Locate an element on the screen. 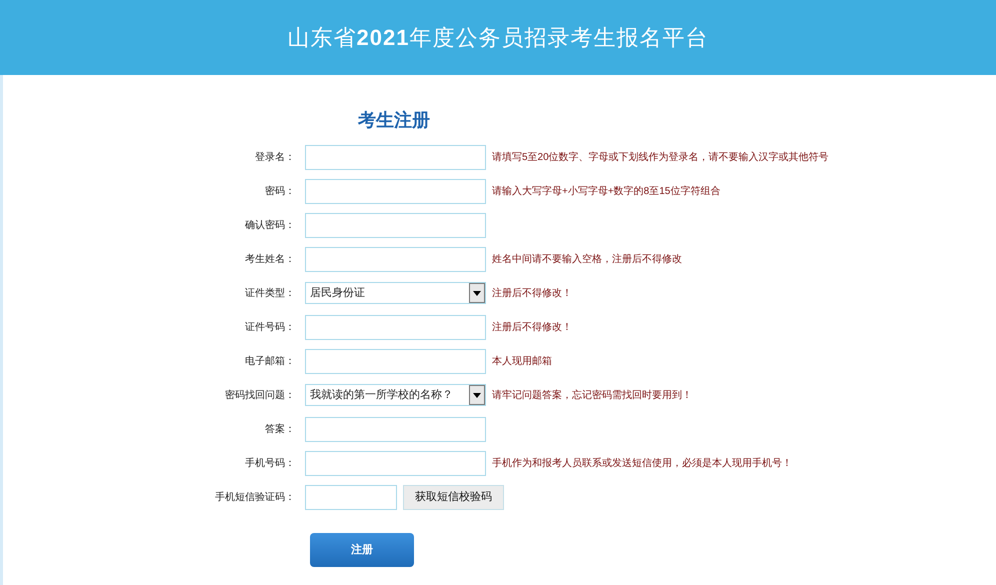  dropdown: 我就读的第一所学校的名称？ is located at coordinates (395, 395).